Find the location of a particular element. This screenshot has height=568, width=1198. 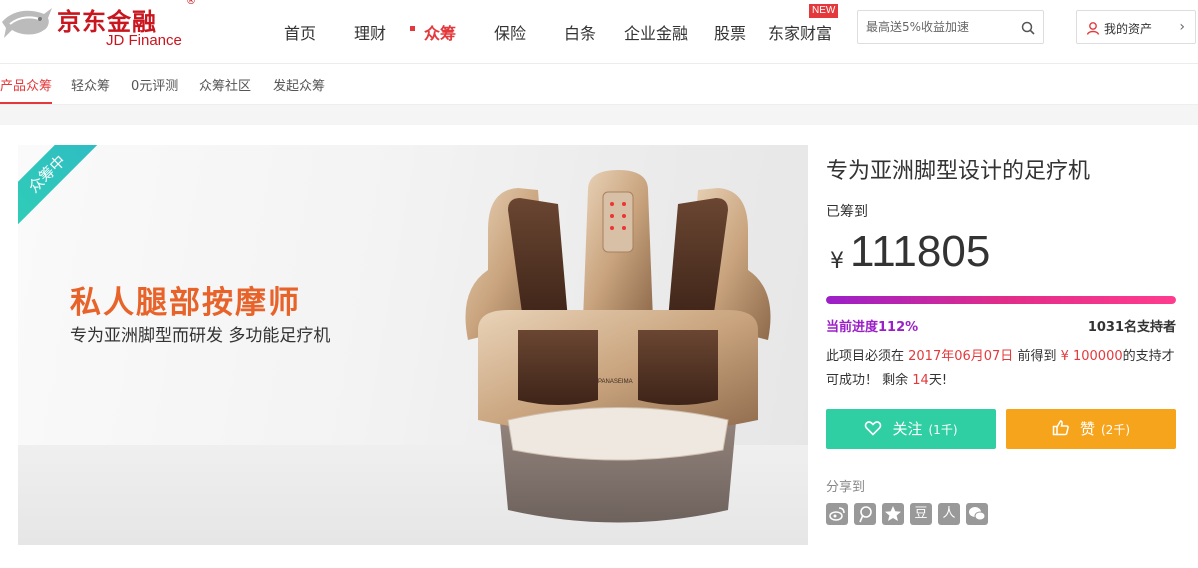

subnav-light-crowdfunding: 轻众筹 is located at coordinates (90, 84).